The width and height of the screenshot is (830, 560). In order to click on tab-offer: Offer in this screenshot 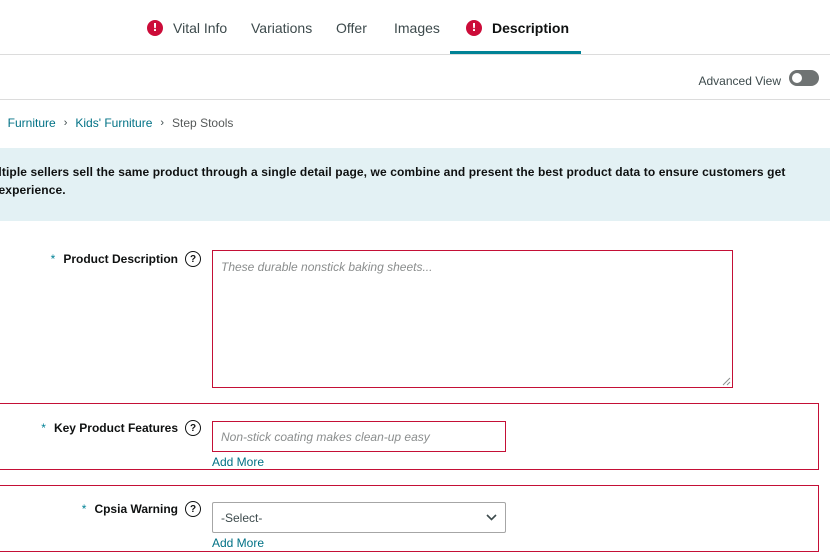, I will do `click(351, 27)`.